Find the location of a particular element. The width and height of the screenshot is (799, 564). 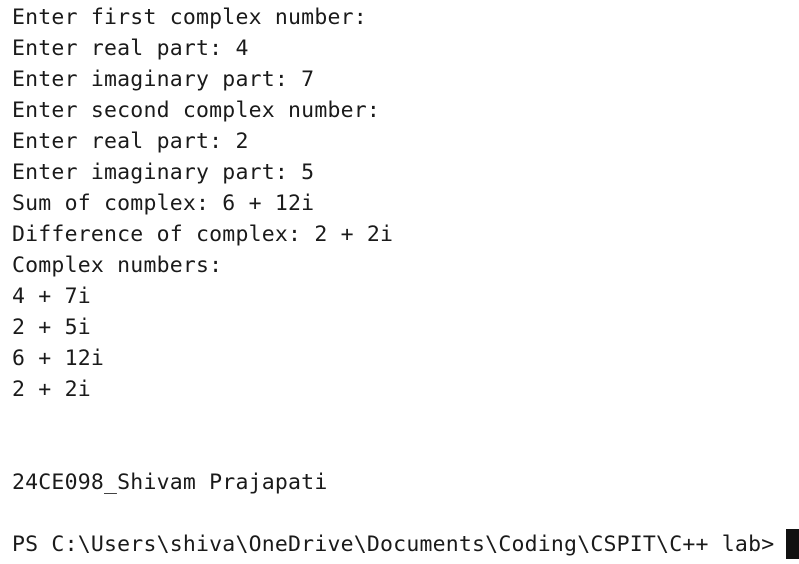

output-line: Sum of complex: 6 + 12i is located at coordinates (163, 203).